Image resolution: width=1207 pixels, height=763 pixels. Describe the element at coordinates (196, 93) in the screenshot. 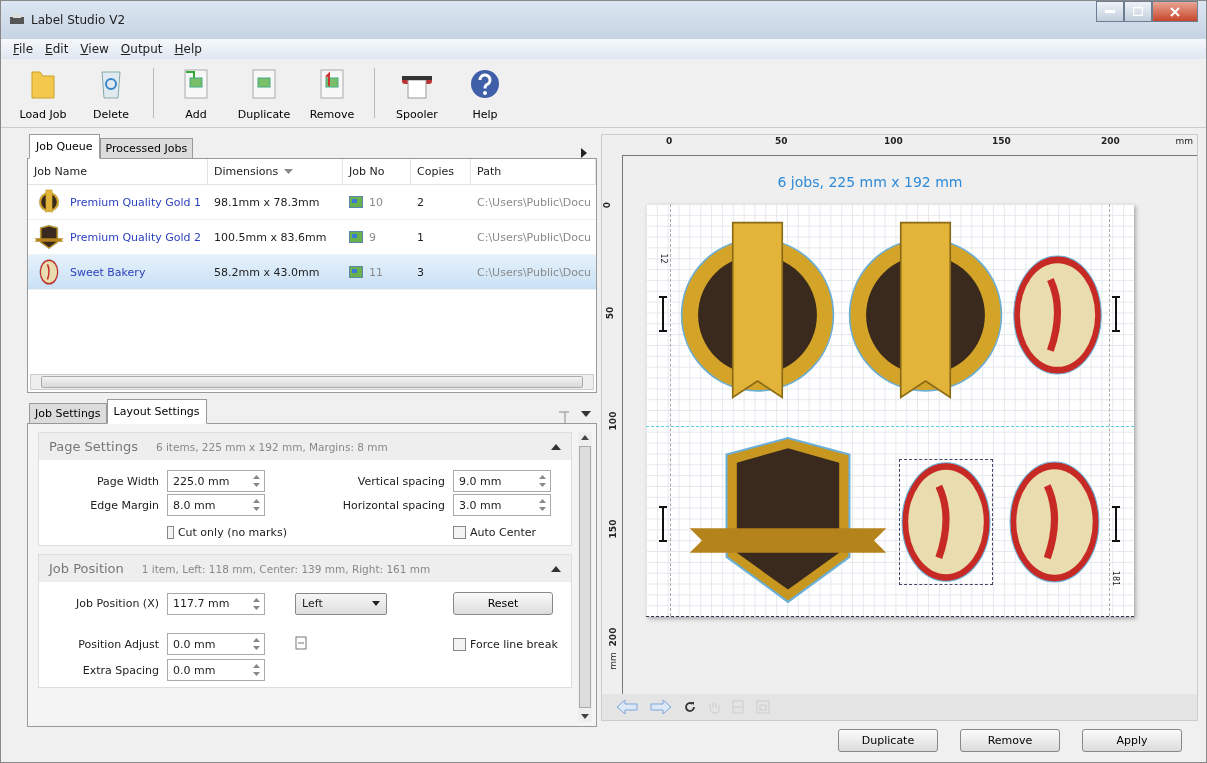

I see `toolbar-button: Add` at that location.